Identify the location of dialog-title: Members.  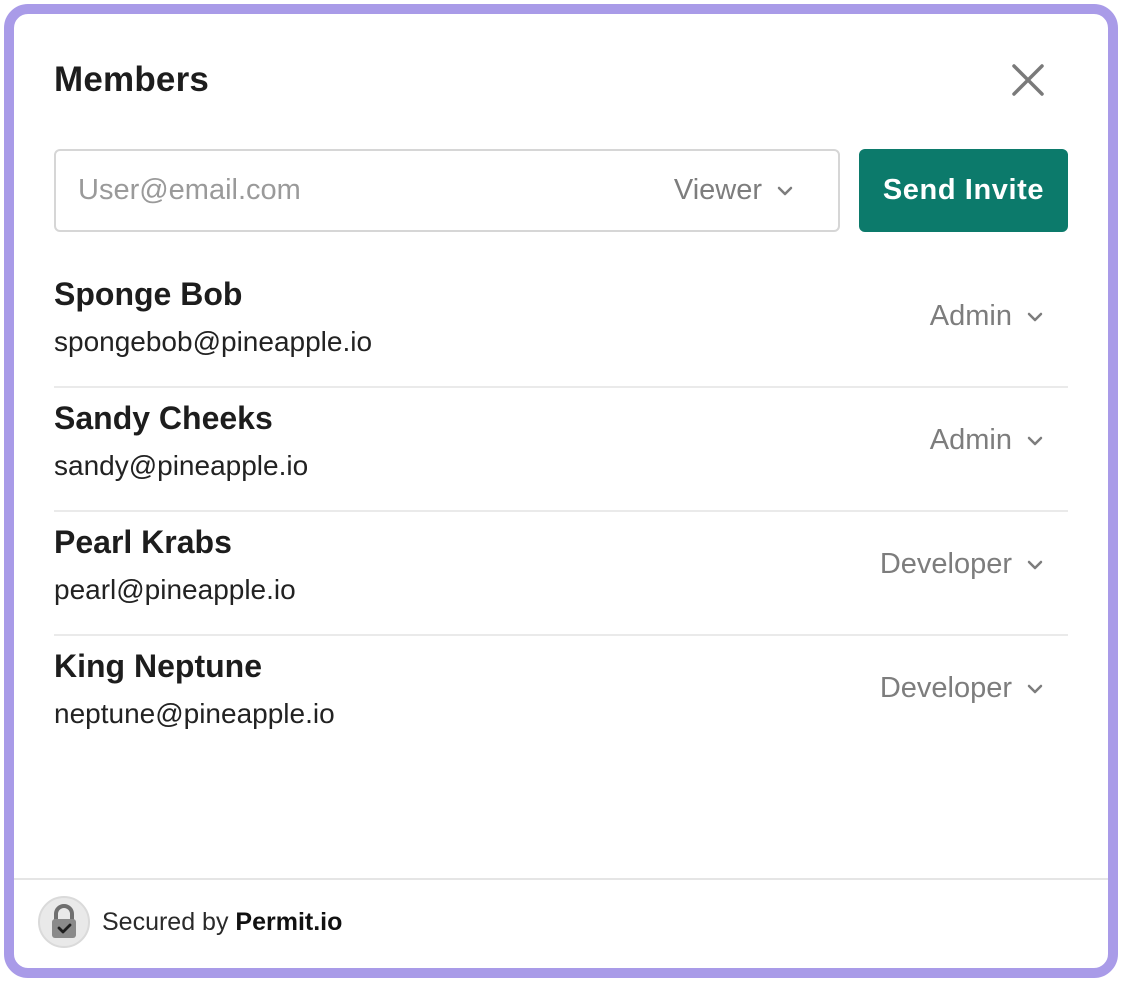
(132, 79).